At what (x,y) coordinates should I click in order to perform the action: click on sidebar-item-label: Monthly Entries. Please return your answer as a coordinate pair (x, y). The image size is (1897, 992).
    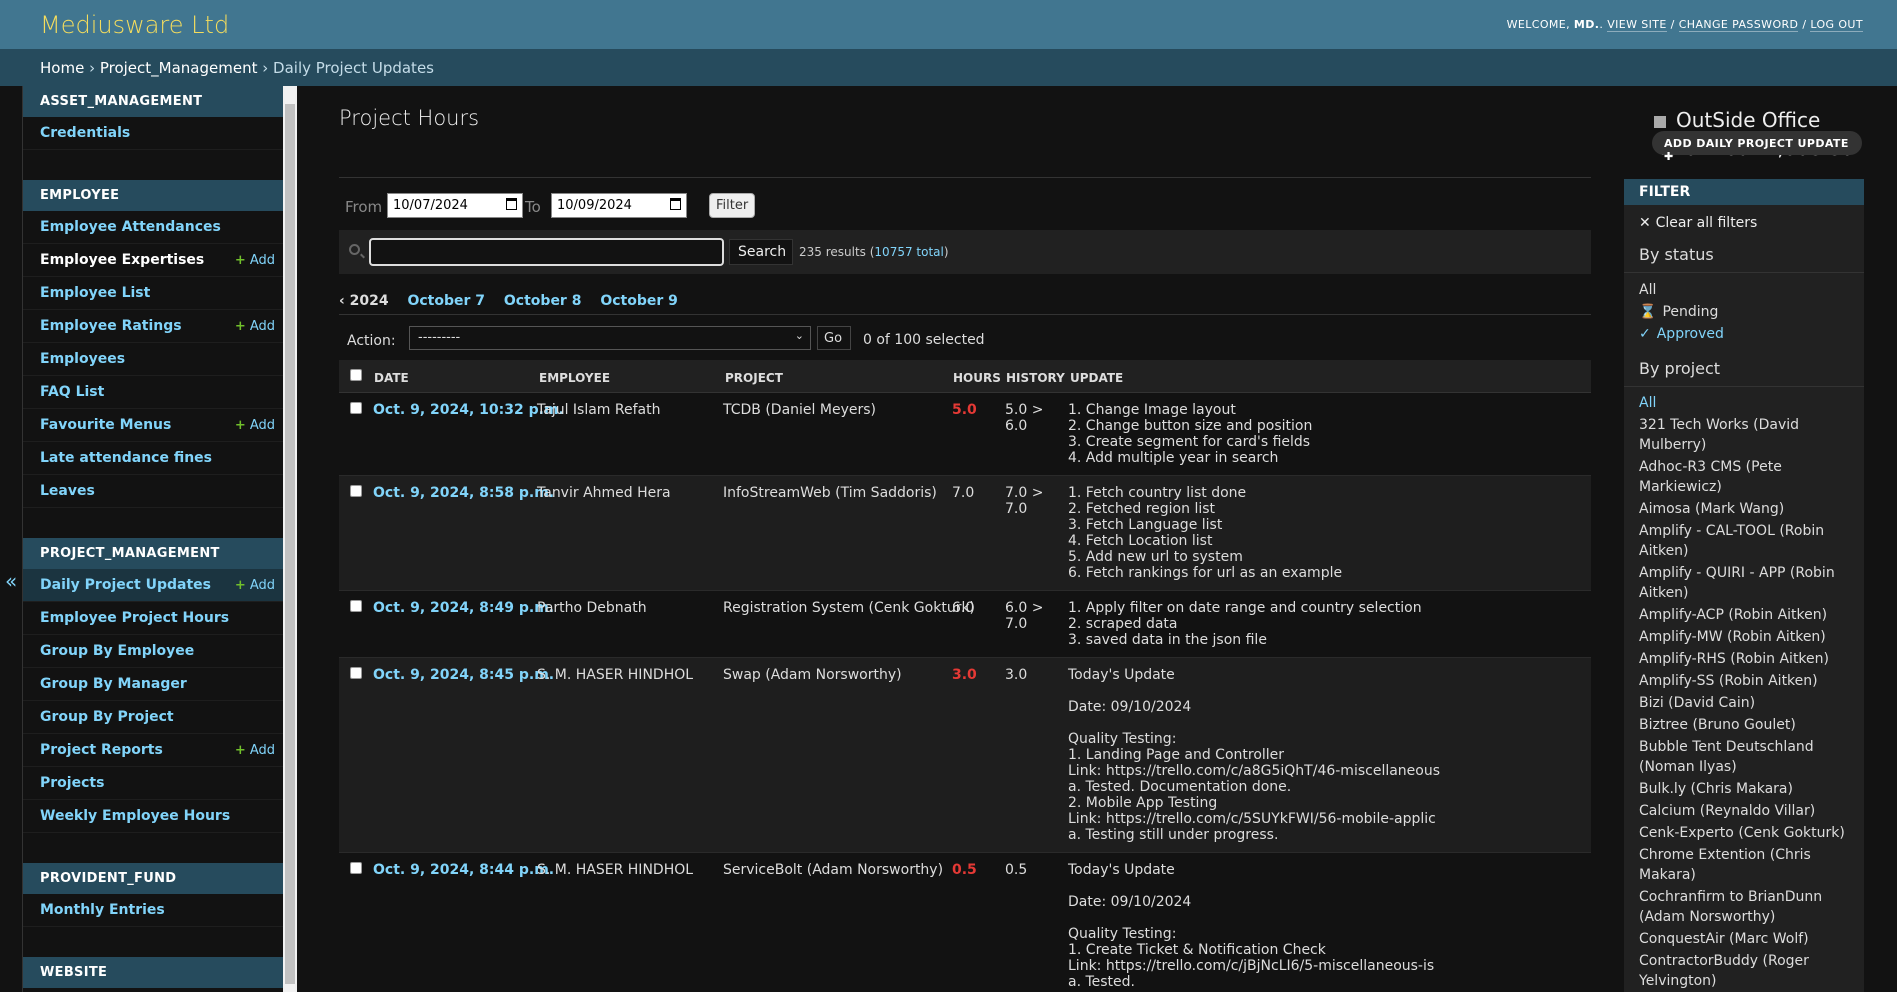
    Looking at the image, I should click on (102, 910).